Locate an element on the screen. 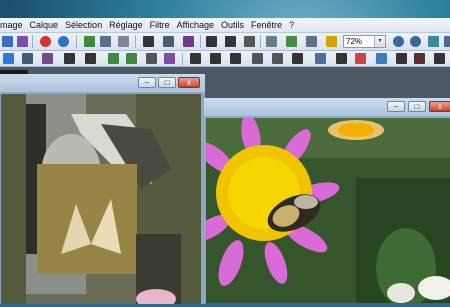 Image resolution: width=450 pixels, height=307 pixels. blur-tool-icon is located at coordinates (341, 58).